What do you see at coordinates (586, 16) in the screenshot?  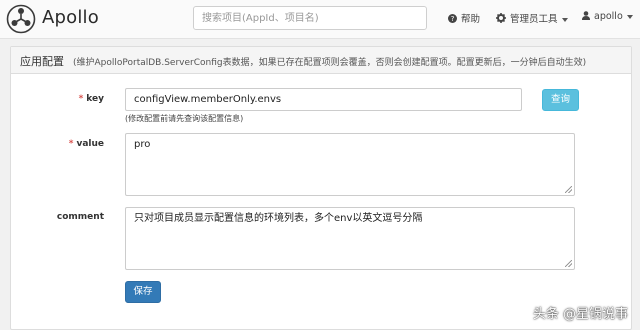 I see `user-icon` at bounding box center [586, 16].